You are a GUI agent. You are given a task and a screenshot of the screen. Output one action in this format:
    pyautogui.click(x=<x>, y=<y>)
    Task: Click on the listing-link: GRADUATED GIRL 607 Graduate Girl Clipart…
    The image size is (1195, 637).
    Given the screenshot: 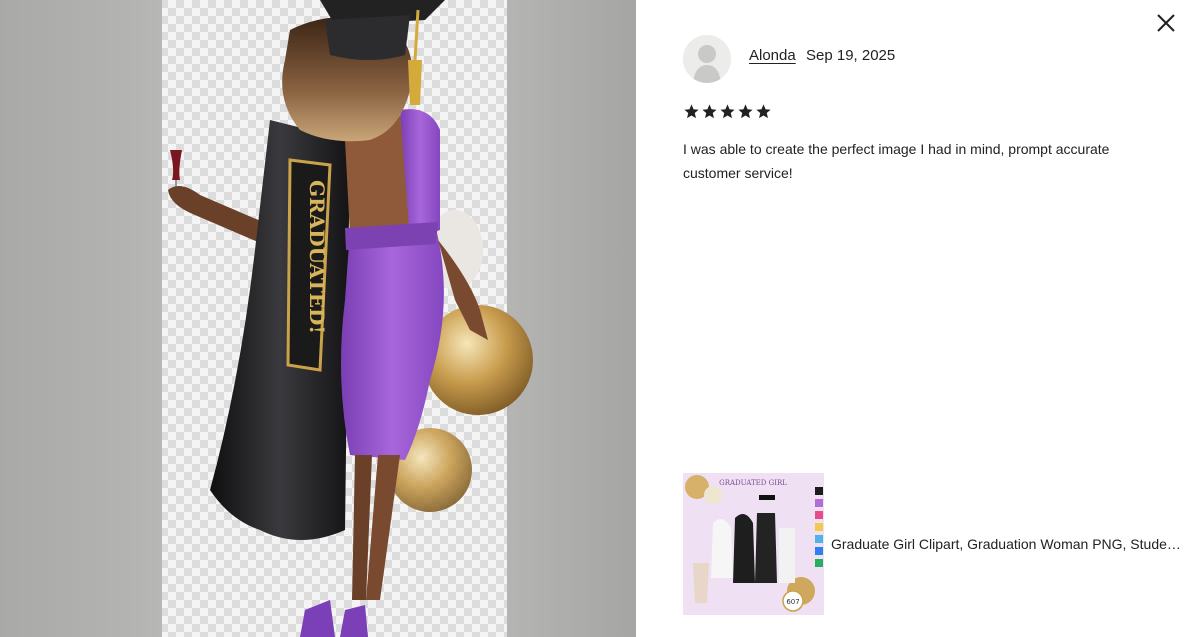 What is the action you would take?
    pyautogui.click(x=933, y=544)
    